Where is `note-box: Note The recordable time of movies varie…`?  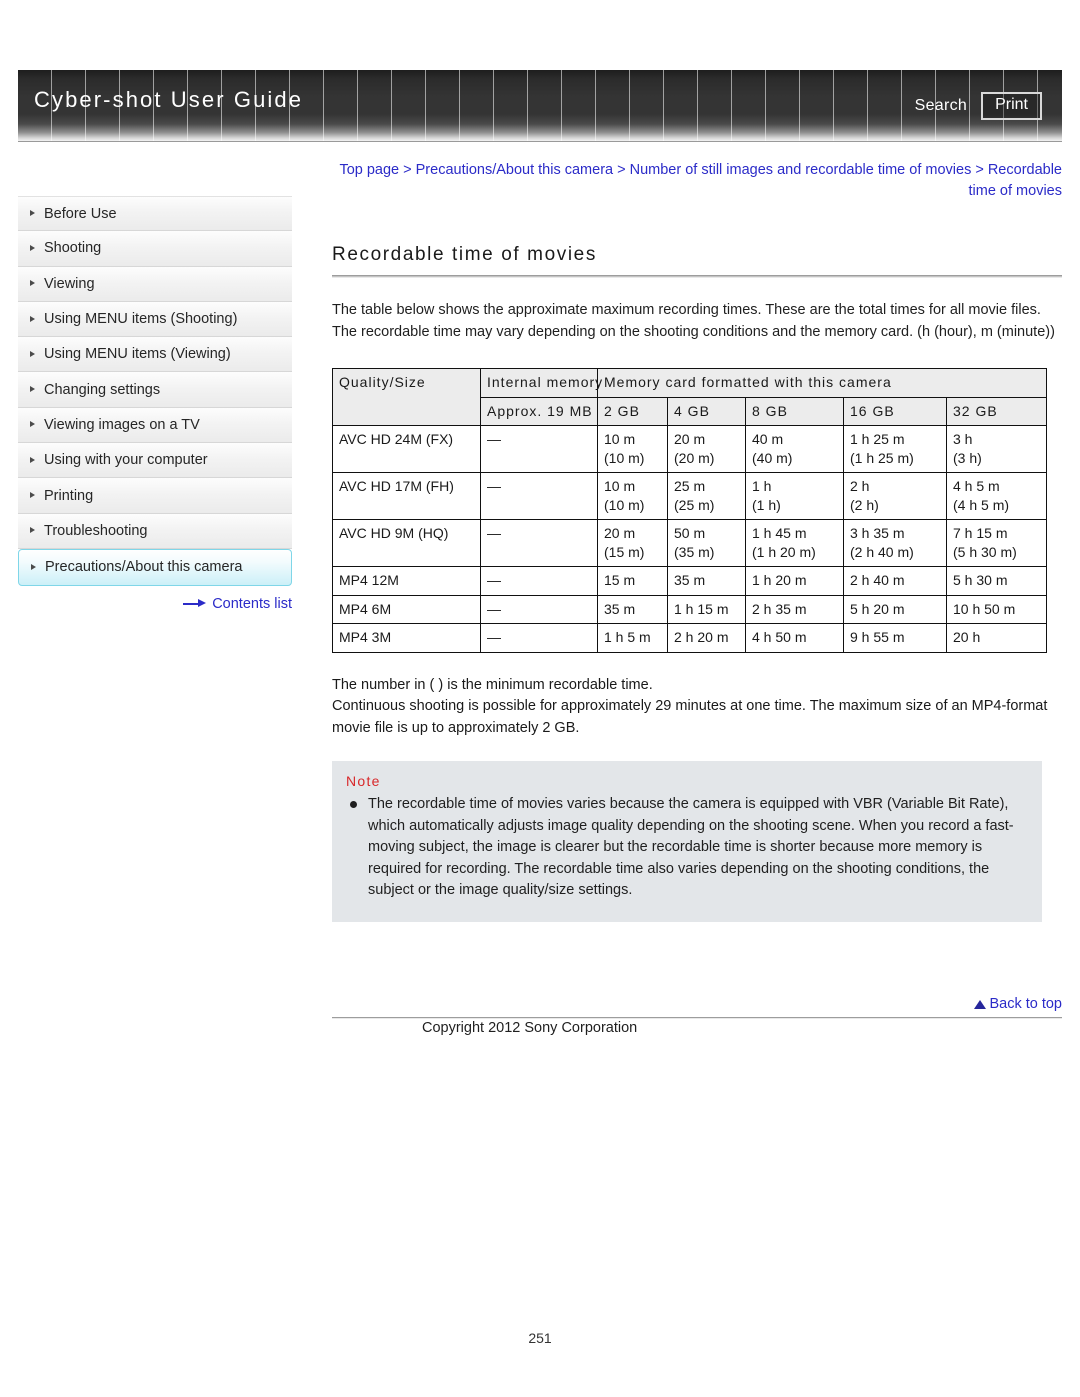 note-box: Note The recordable time of movies varie… is located at coordinates (687, 841).